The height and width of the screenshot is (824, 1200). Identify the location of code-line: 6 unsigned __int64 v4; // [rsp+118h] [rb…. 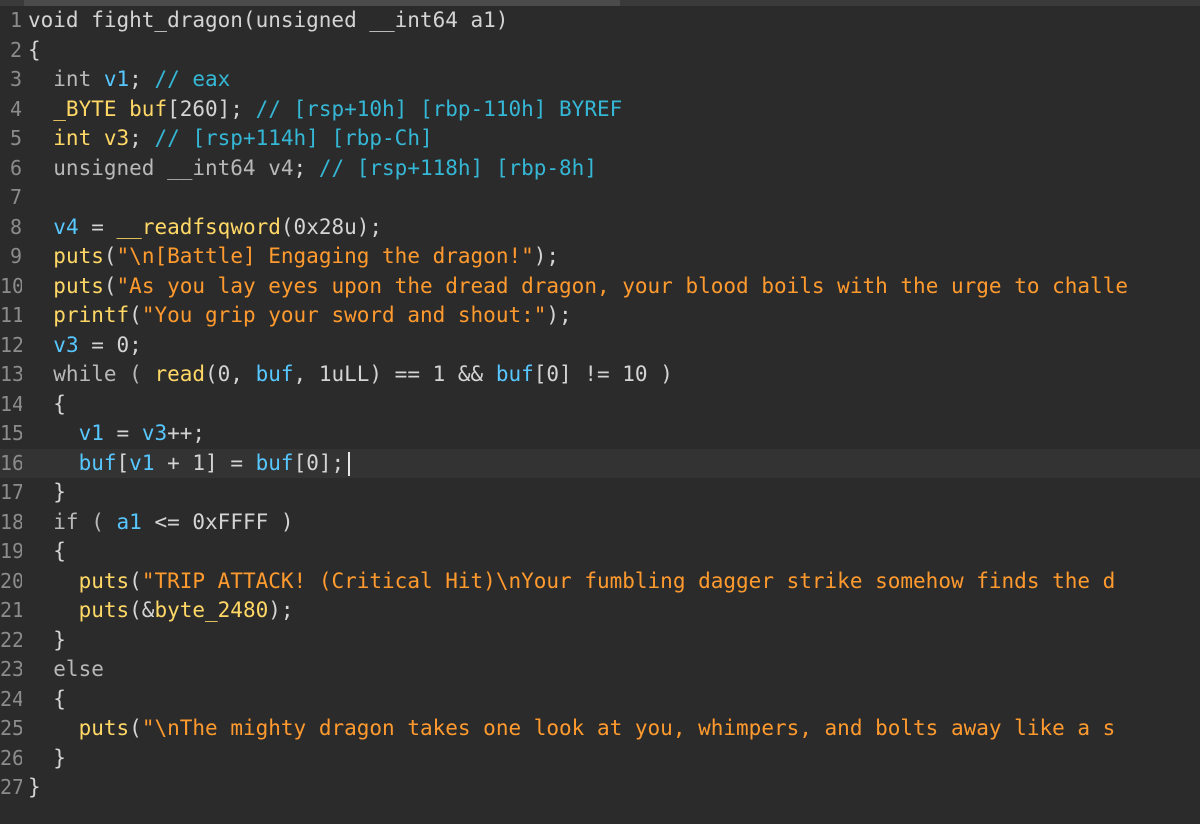
(600, 169).